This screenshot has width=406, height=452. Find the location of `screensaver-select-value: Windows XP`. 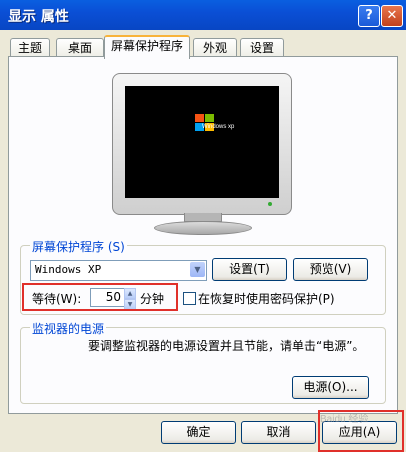

screensaver-select-value: Windows XP is located at coordinates (68, 269).